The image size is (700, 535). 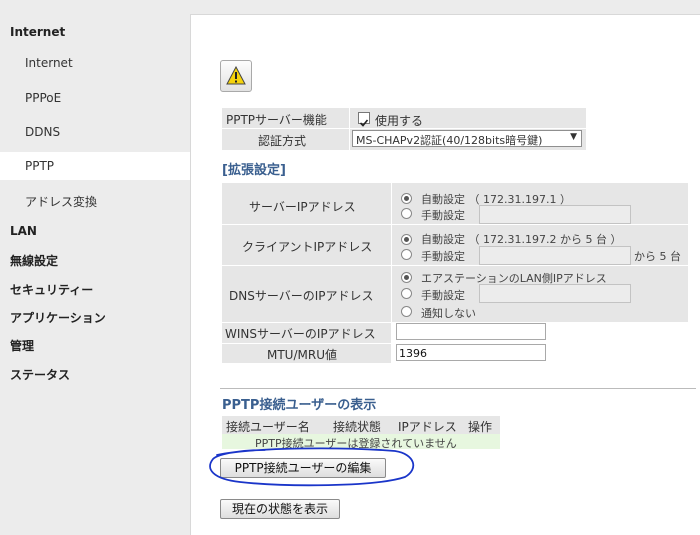 What do you see at coordinates (406, 198) in the screenshot?
I see `server-ip-auto-radio` at bounding box center [406, 198].